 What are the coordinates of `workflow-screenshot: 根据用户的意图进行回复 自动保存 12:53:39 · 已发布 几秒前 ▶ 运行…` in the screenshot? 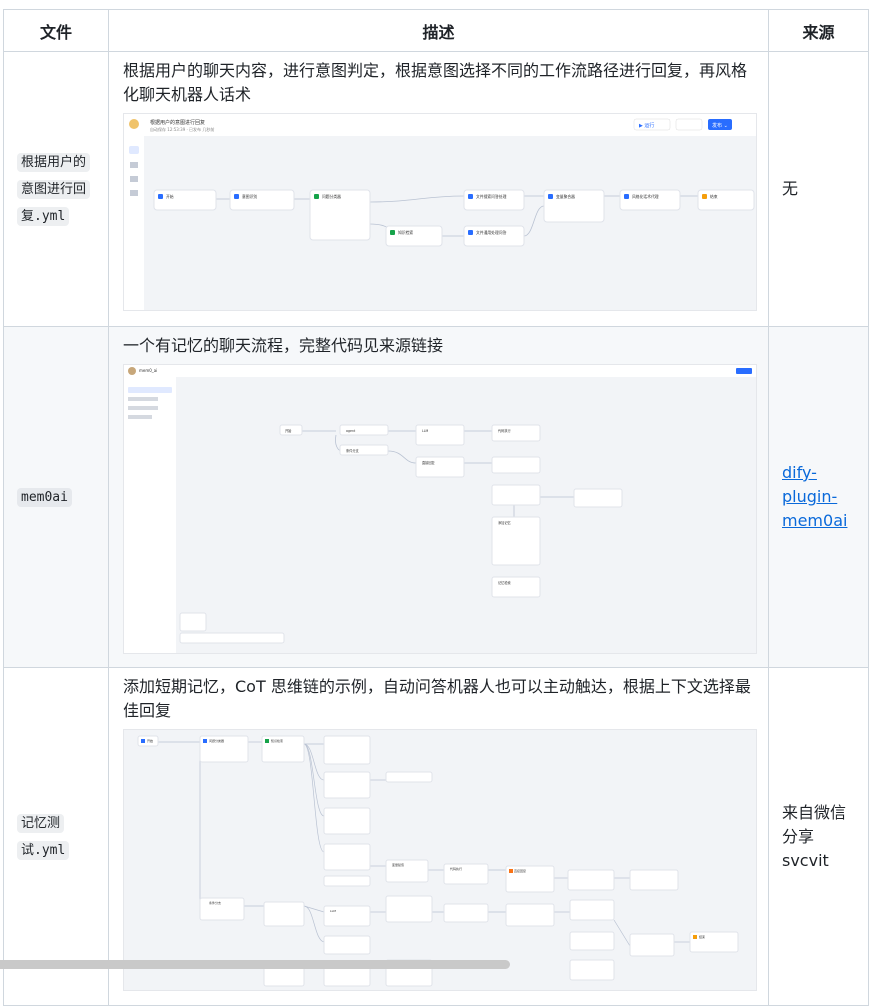 It's located at (440, 212).